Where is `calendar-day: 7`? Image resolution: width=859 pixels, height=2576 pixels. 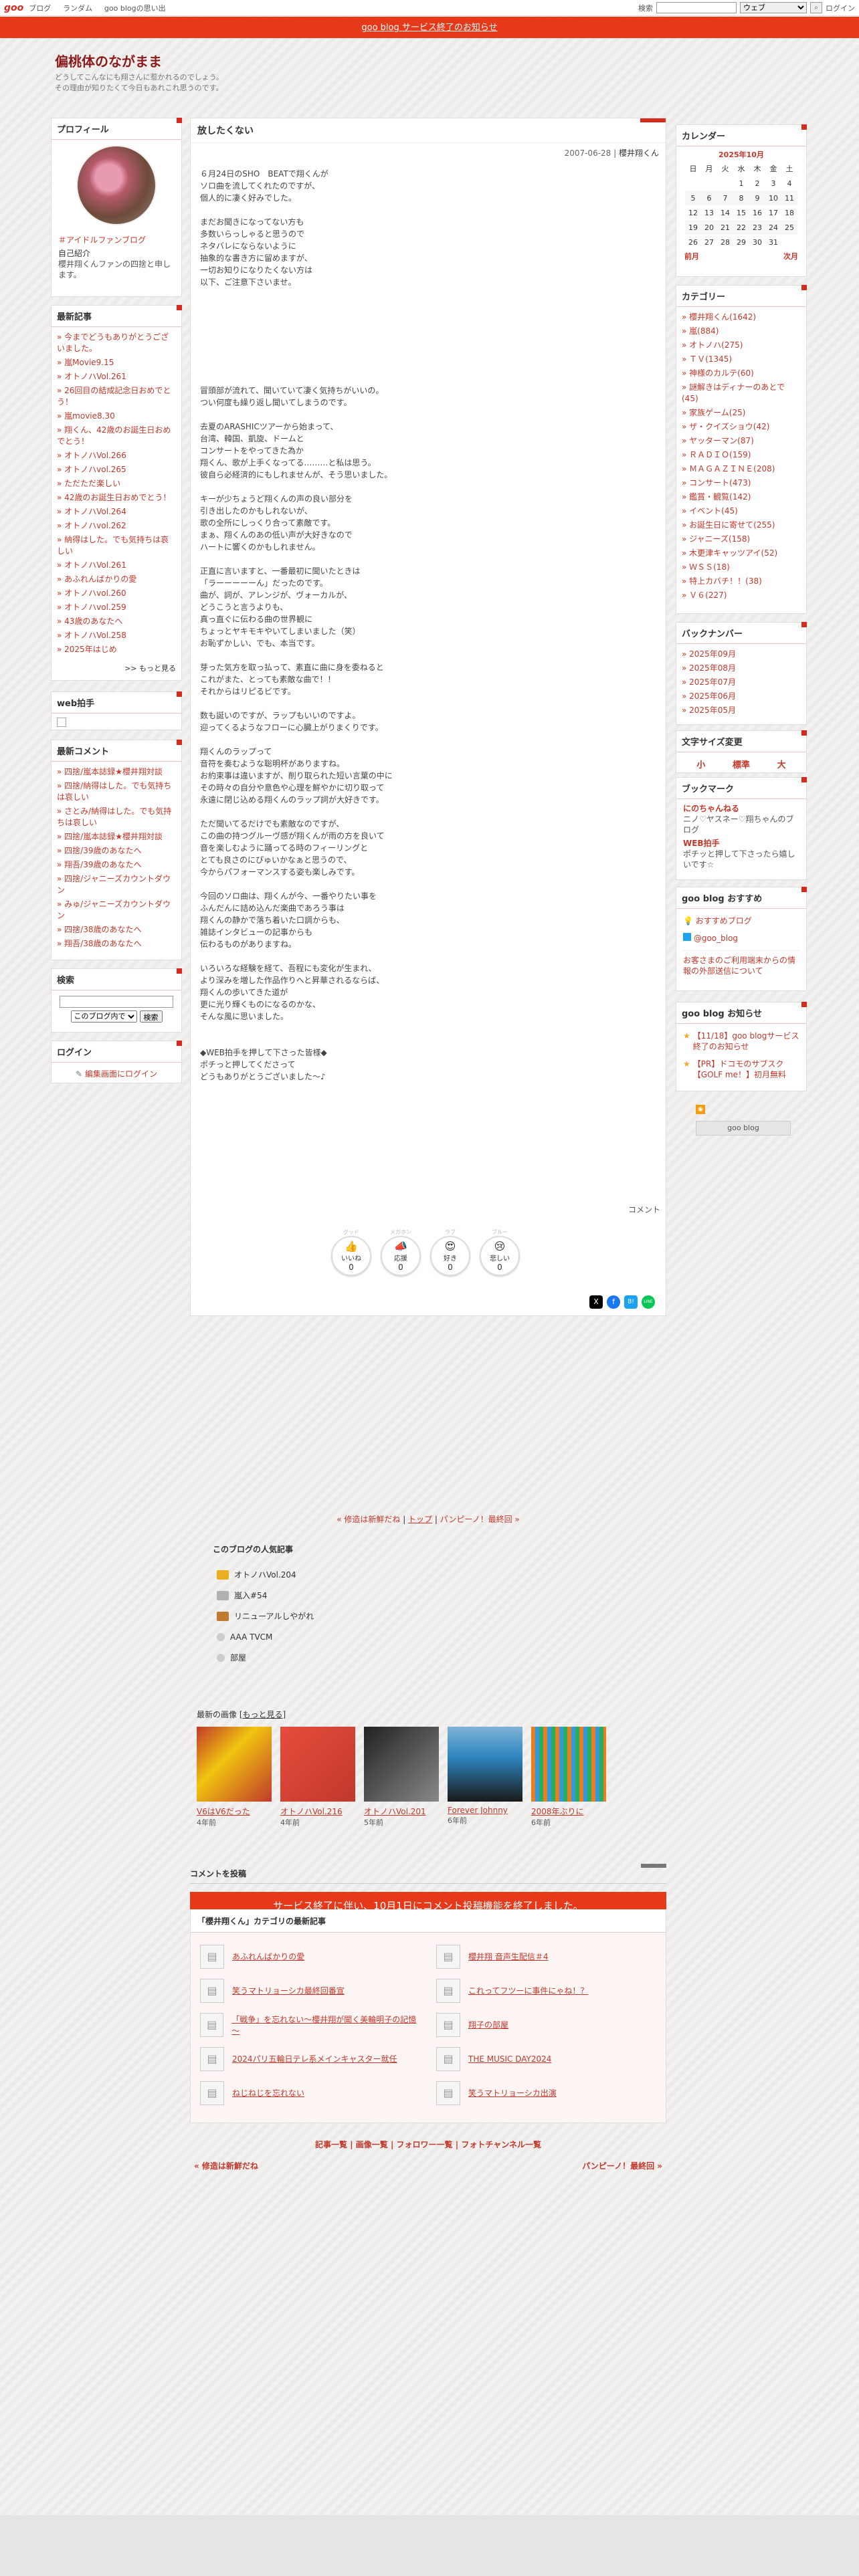 calendar-day: 7 is located at coordinates (725, 198).